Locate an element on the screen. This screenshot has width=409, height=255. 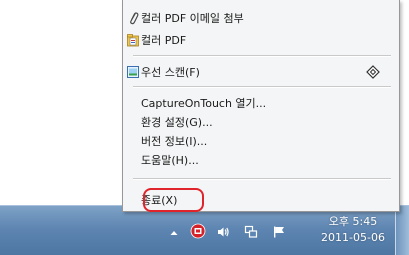
pdf-file-icon is located at coordinates (133, 40).